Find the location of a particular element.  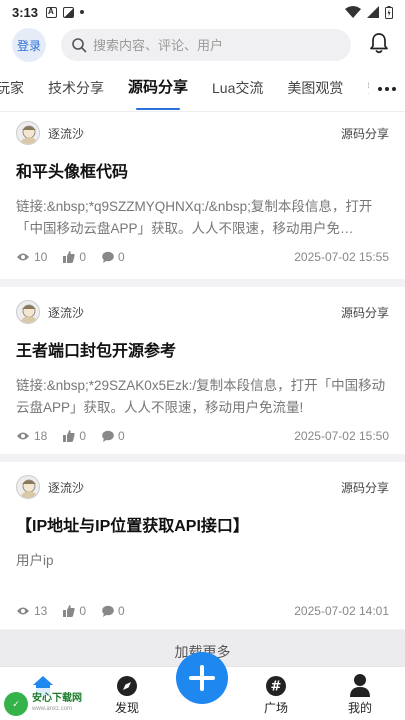

site-watermark: ✓ 安心下载网 www.anxz.com is located at coordinates (55, 704).